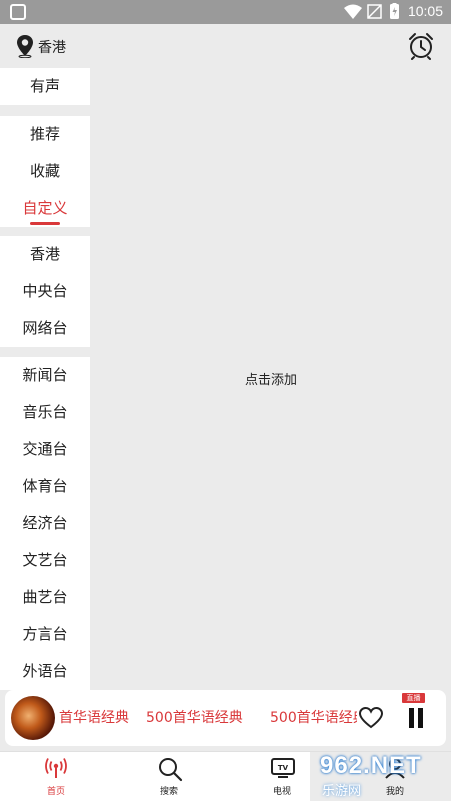  What do you see at coordinates (371, 765) in the screenshot?
I see `watermark-brand: 962.NET` at bounding box center [371, 765].